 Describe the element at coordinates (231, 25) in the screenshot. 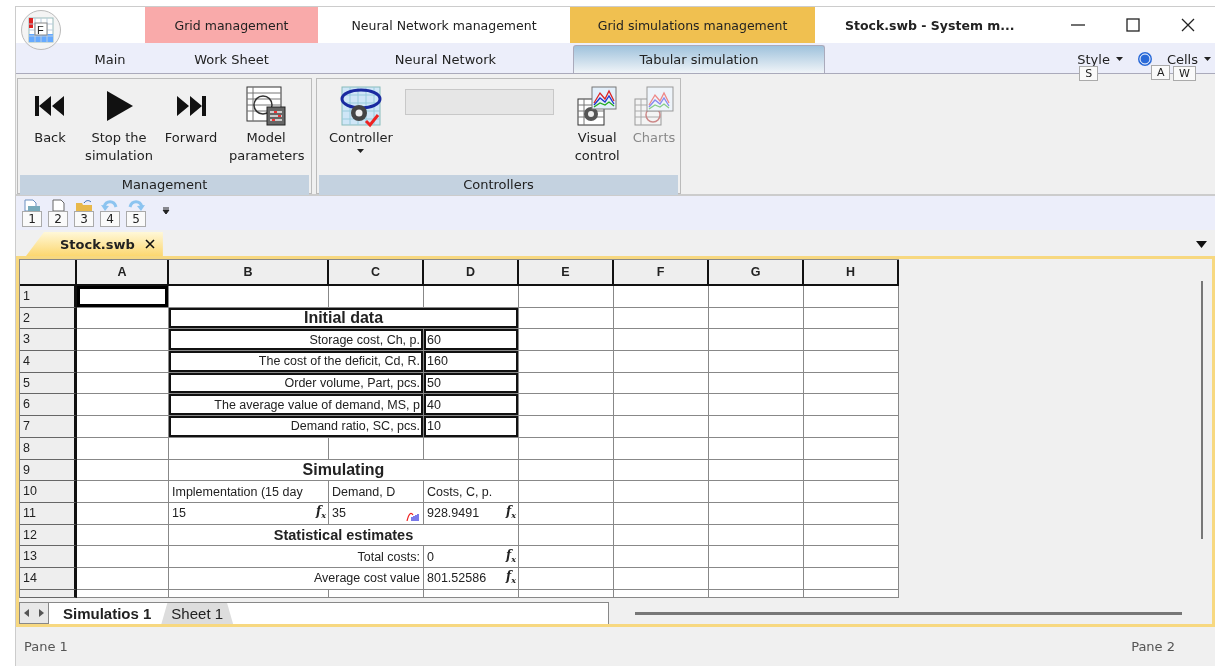

I see `context-tab-group: Grid management` at that location.